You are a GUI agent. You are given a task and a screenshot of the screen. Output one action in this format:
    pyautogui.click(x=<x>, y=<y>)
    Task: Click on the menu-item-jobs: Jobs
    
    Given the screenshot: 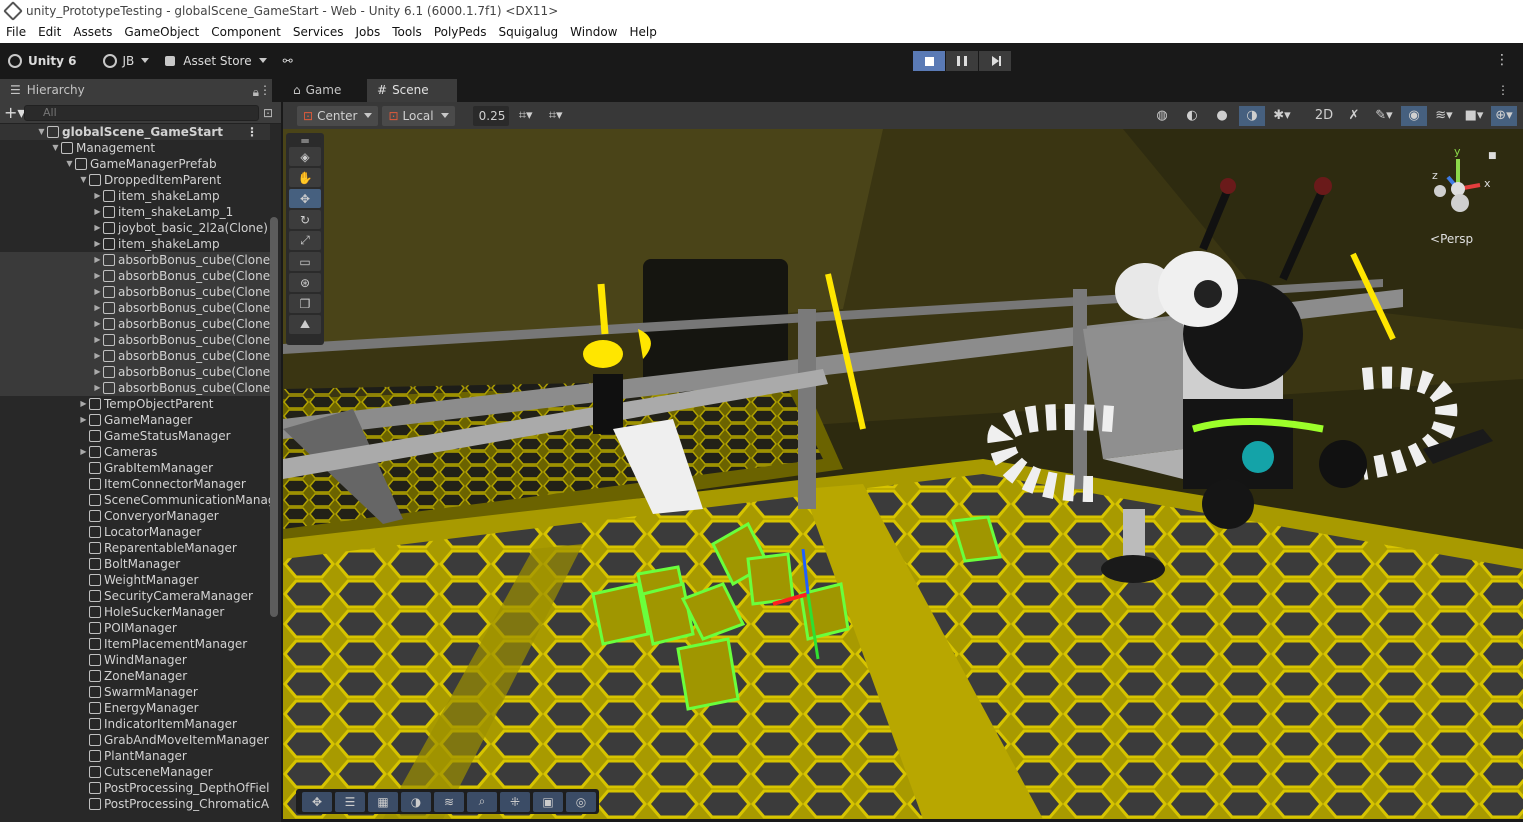 What is the action you would take?
    pyautogui.click(x=368, y=32)
    